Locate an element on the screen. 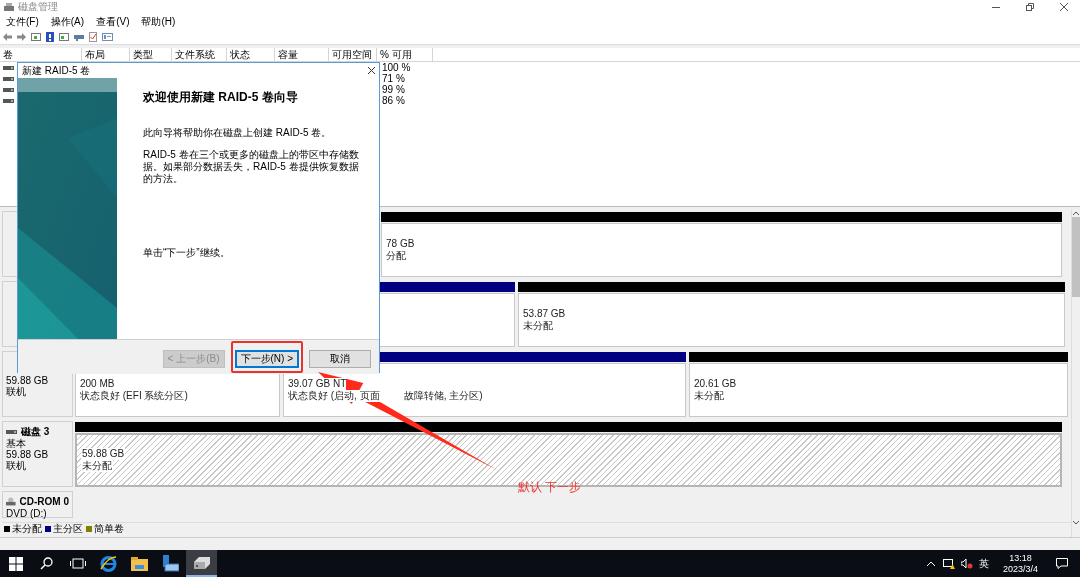  partition-area: 20.61 GB 未分配 is located at coordinates (878, 390).